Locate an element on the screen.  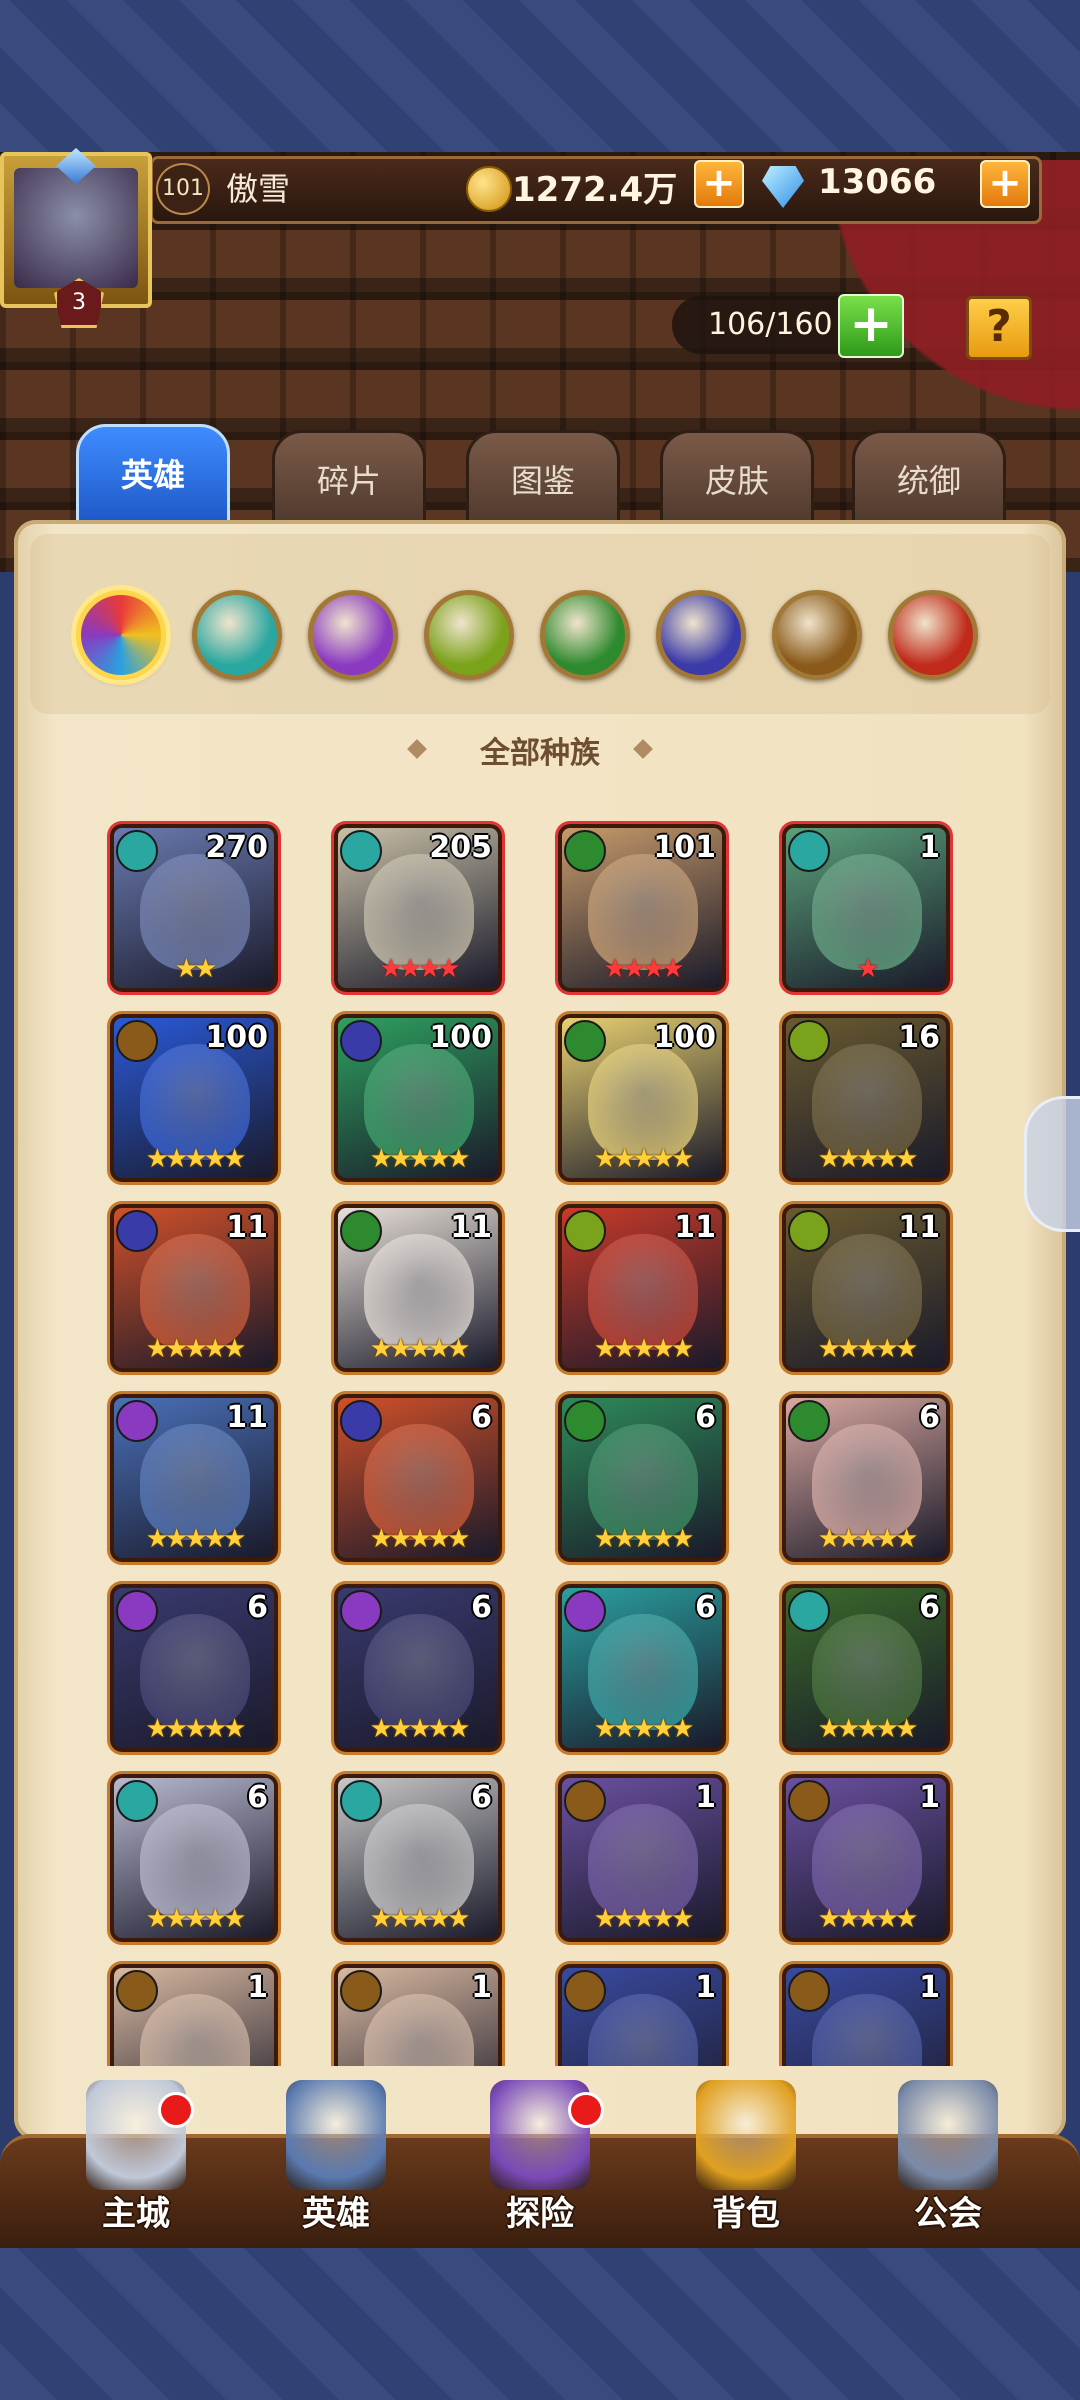
player-level: 101 is located at coordinates (183, 189).